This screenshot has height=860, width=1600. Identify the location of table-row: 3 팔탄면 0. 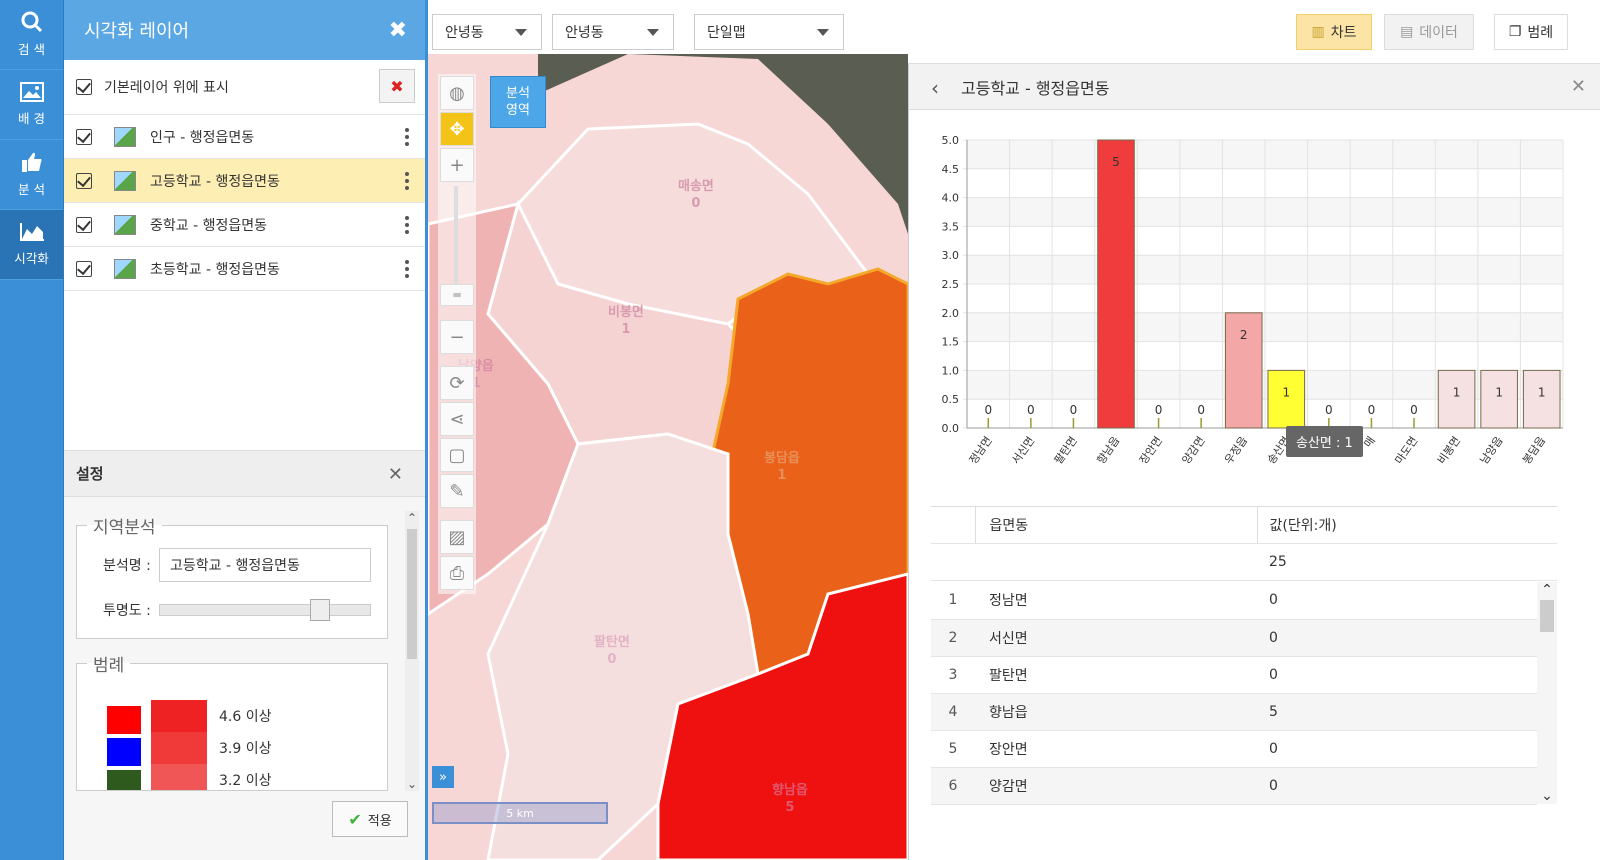
(1234, 675).